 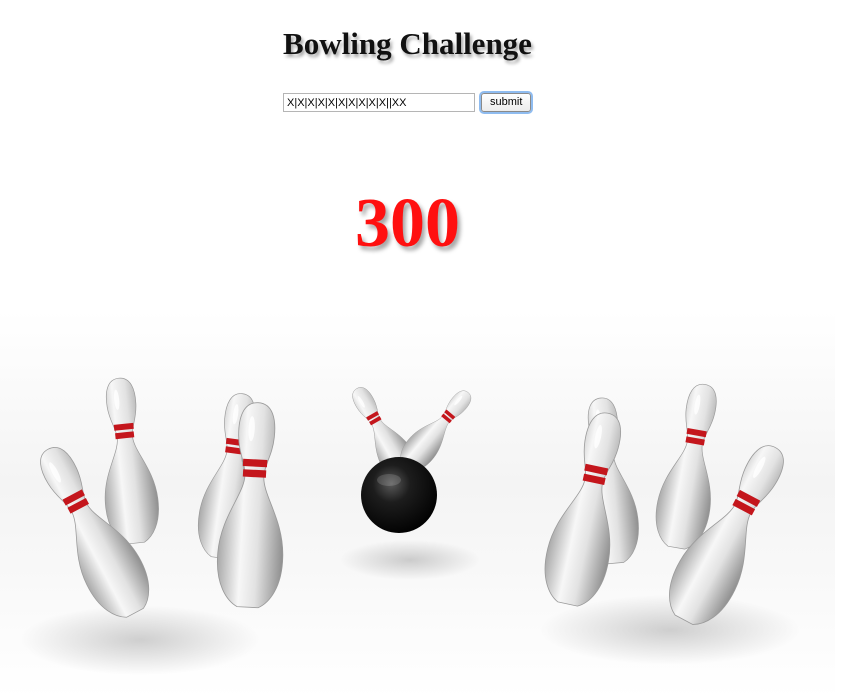 What do you see at coordinates (407, 223) in the screenshot?
I see `total-score: 300` at bounding box center [407, 223].